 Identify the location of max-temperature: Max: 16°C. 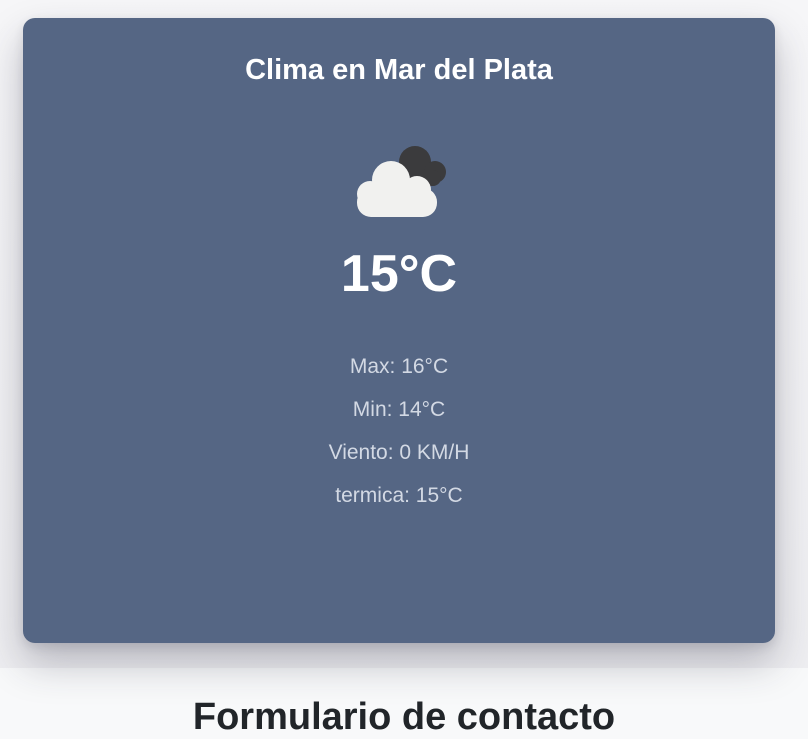
(399, 366).